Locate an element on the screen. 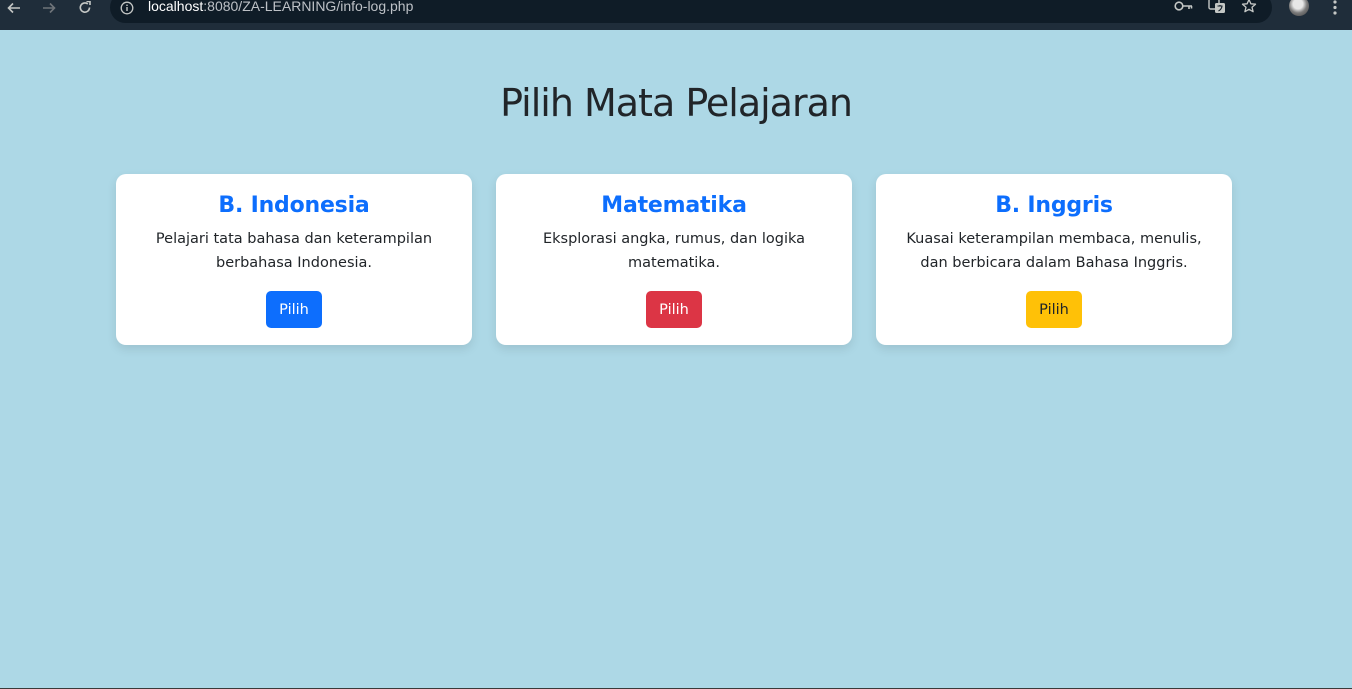  reload-icon is located at coordinates (85, 8).